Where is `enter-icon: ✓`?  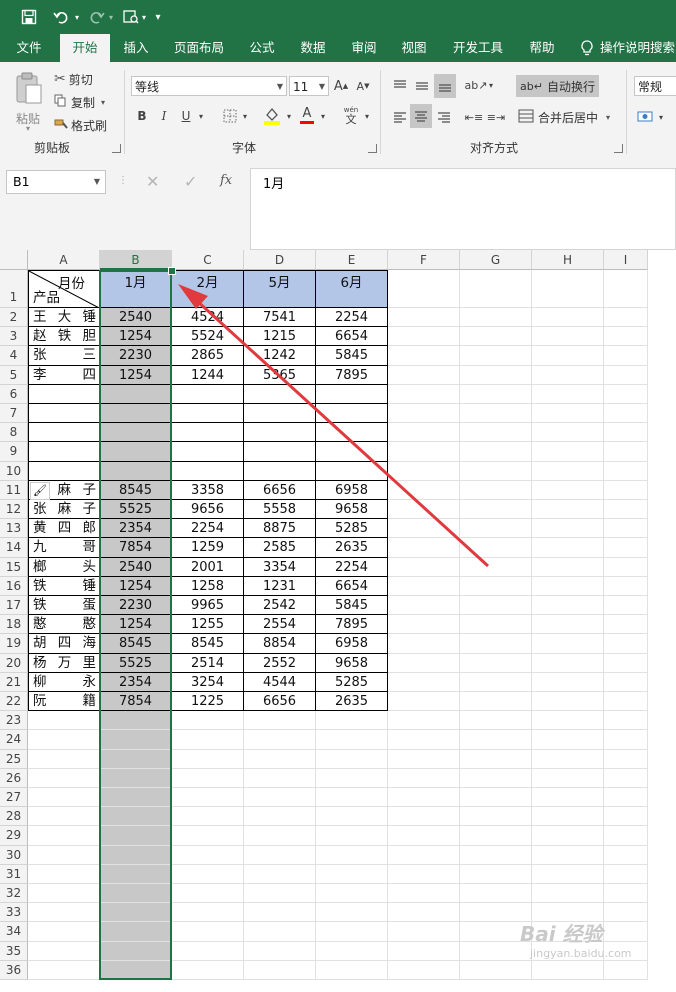
enter-icon: ✓ is located at coordinates (190, 181).